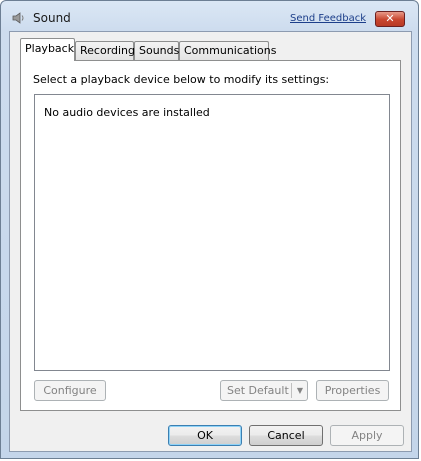 The image size is (421, 461). I want to click on tab-playback: Playback, so click(47, 49).